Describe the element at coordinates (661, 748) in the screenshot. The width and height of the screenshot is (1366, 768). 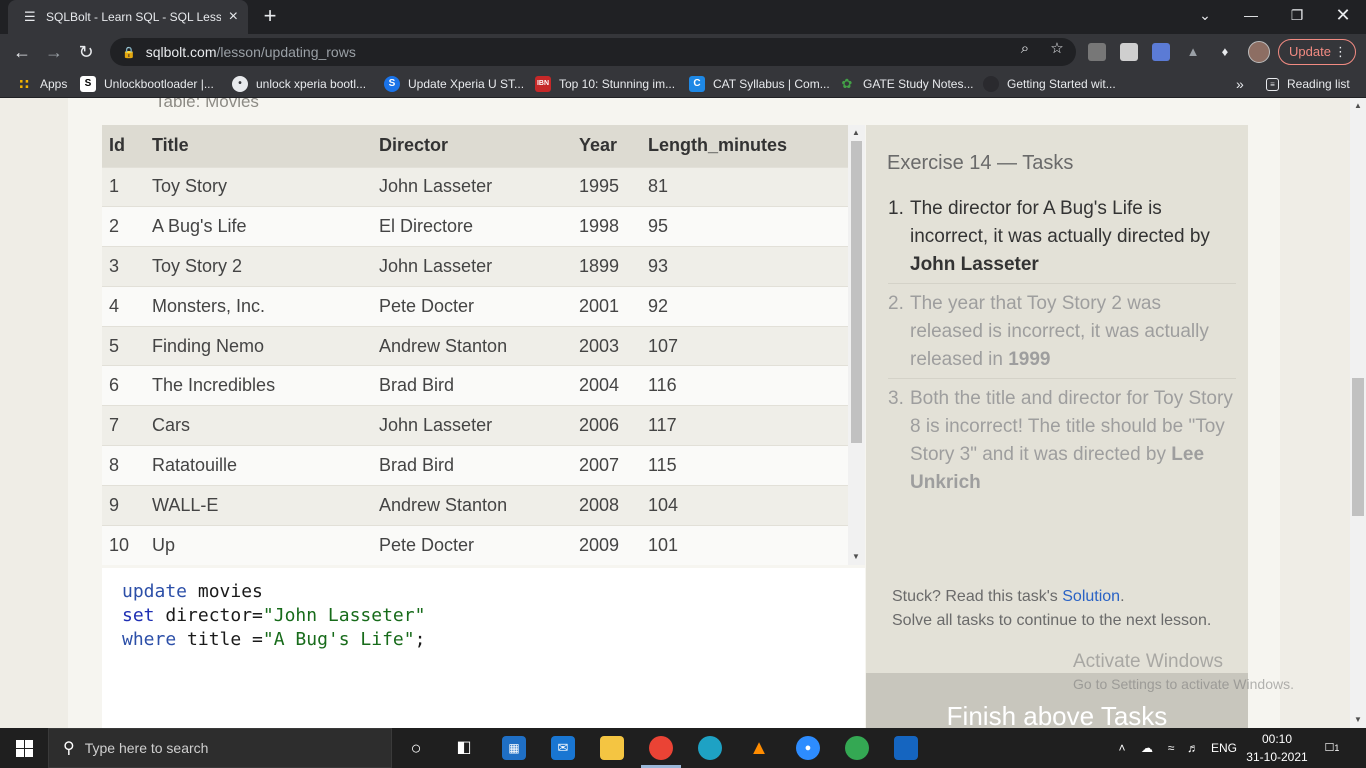
I see `chrome-icon` at that location.